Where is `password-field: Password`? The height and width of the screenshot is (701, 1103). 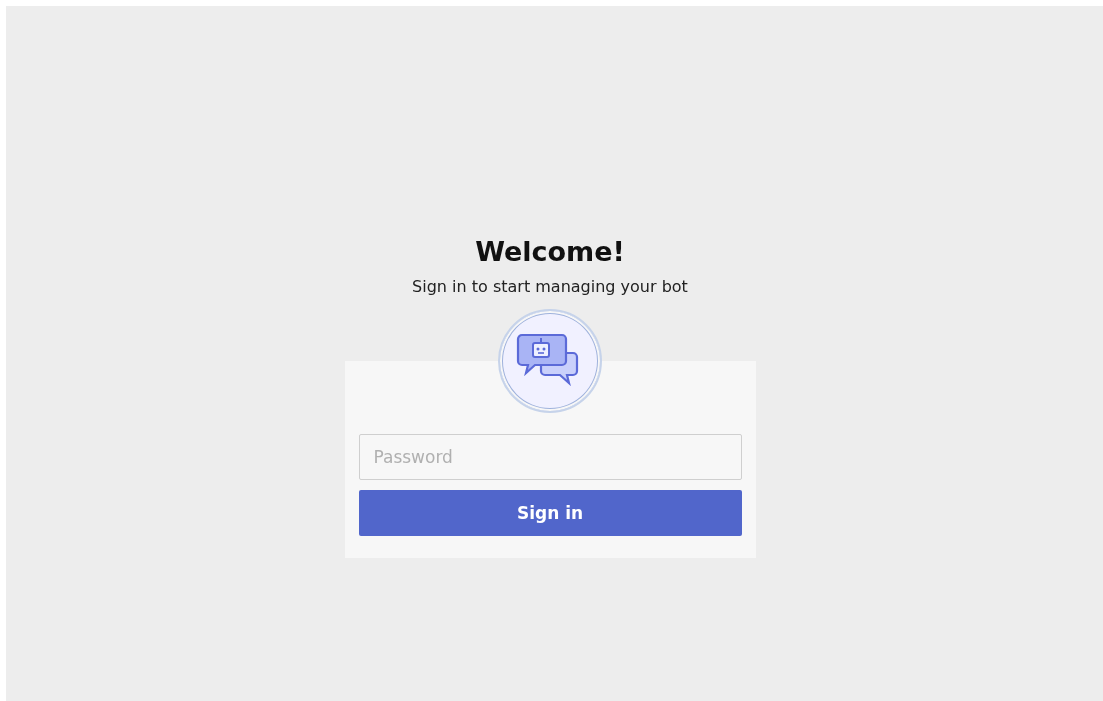
password-field: Password is located at coordinates (550, 457).